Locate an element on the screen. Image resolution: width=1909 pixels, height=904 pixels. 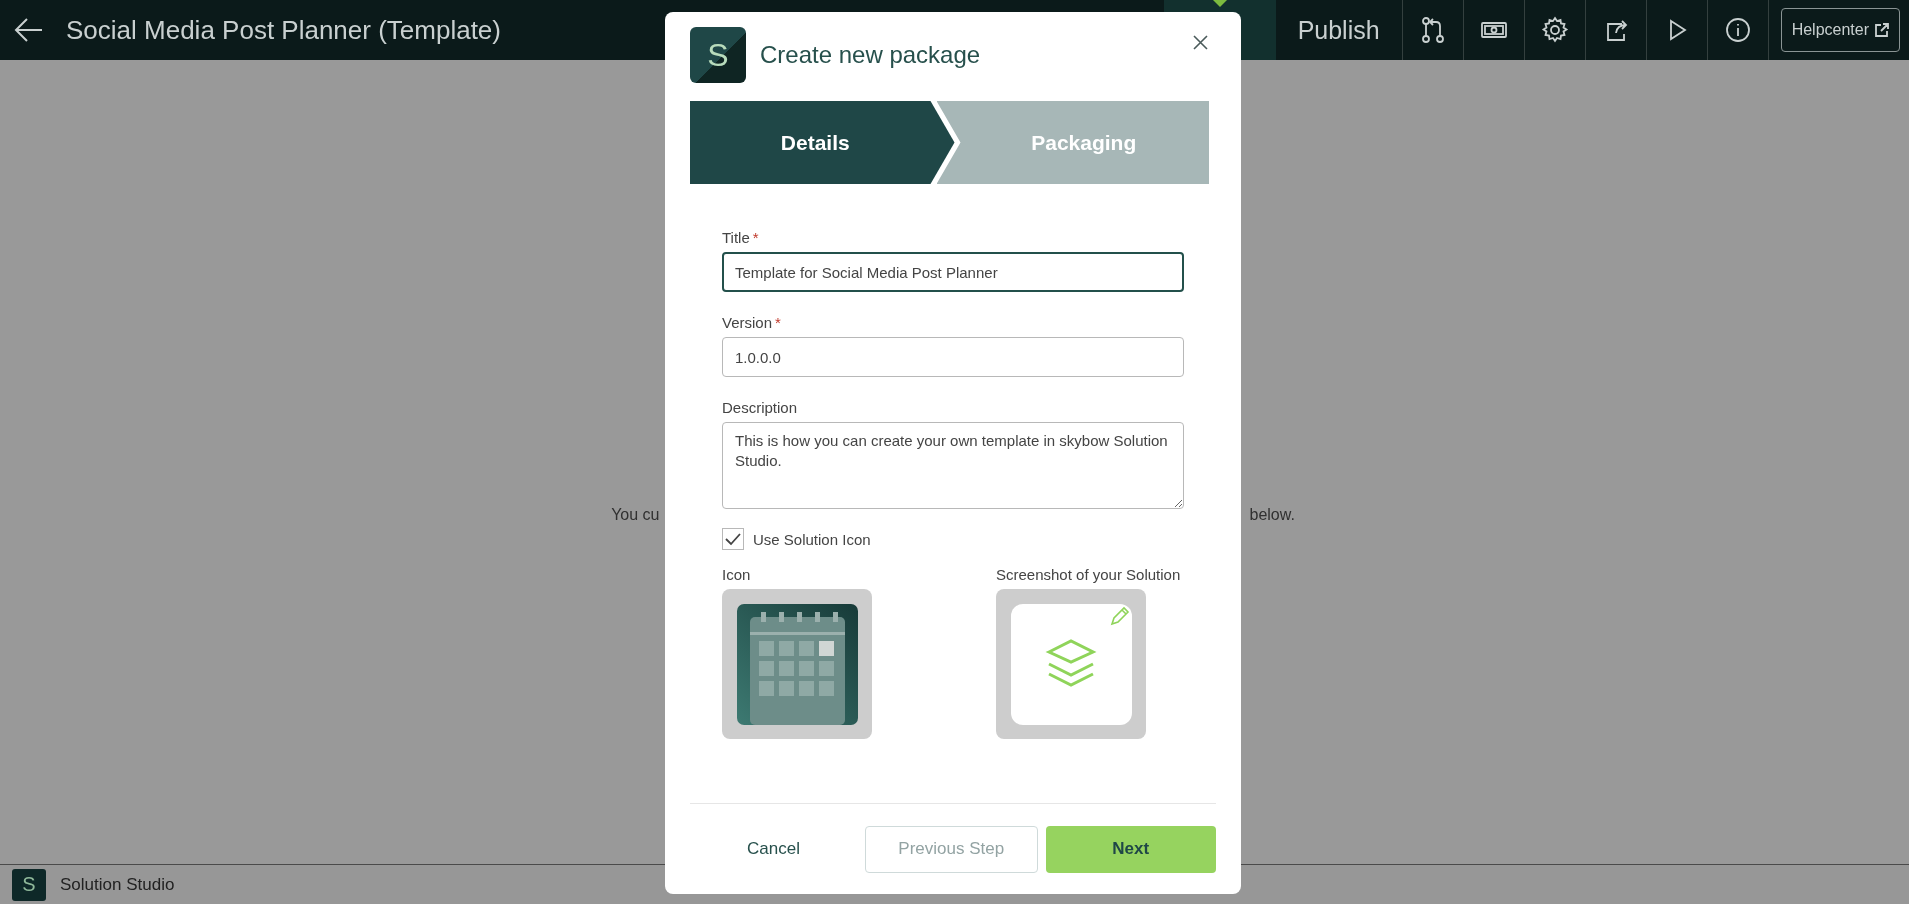
image-picker is located at coordinates (797, 664).